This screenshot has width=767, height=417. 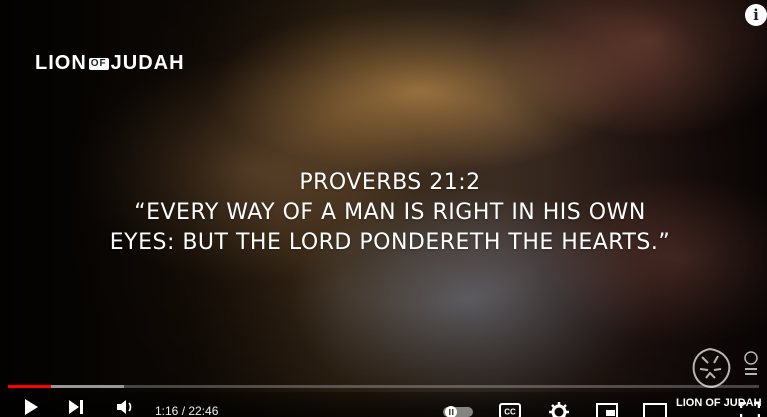 I want to click on progress-bar, so click(x=383, y=386).